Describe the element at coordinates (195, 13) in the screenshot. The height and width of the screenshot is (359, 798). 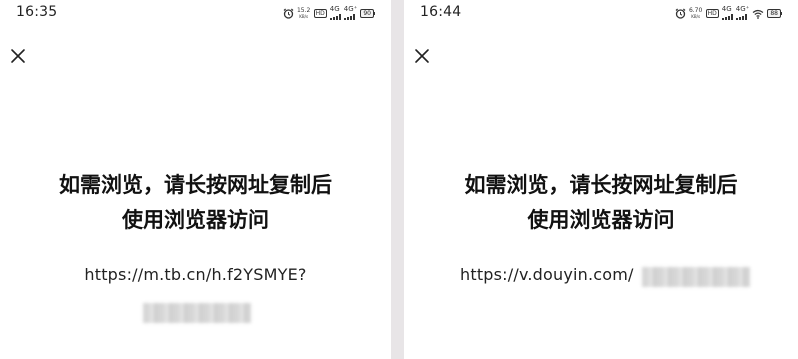
I see `status-bar: 16:35 15.2 KB/s HD 4G 4G⁺ 90` at that location.